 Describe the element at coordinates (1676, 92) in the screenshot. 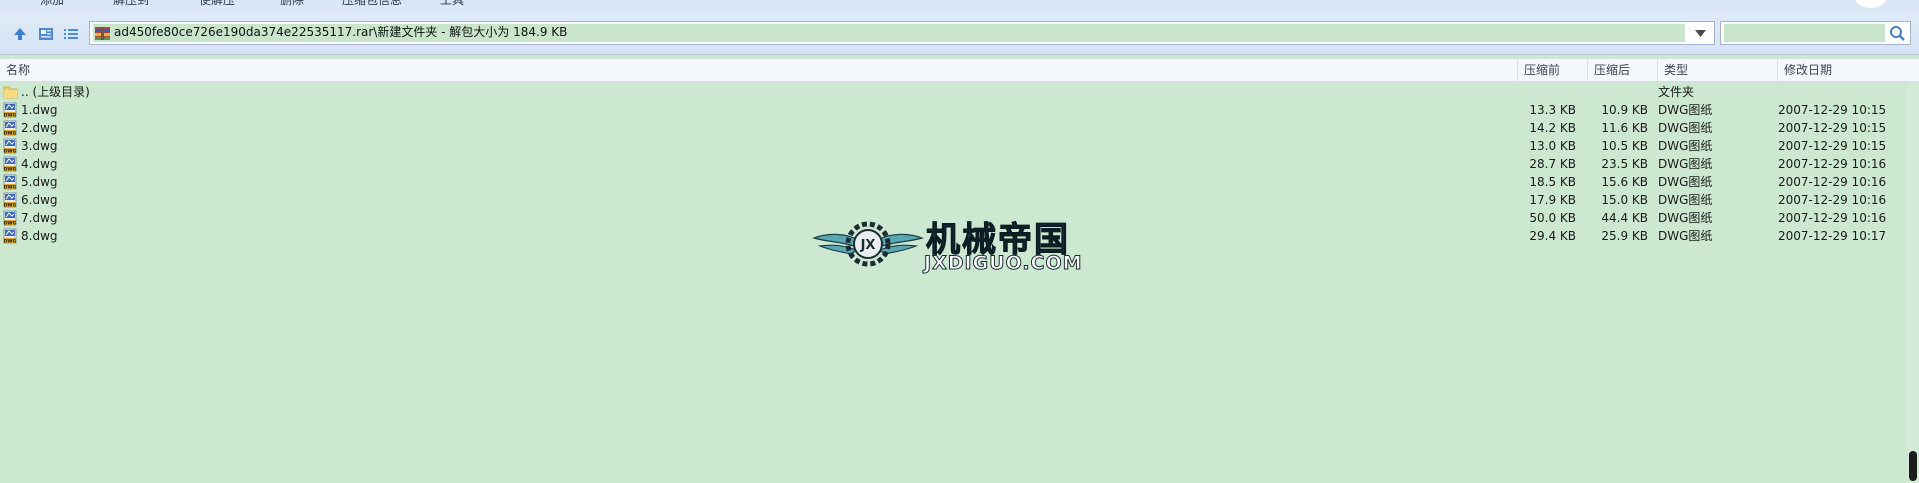

I see `file-type: 文件夹` at that location.